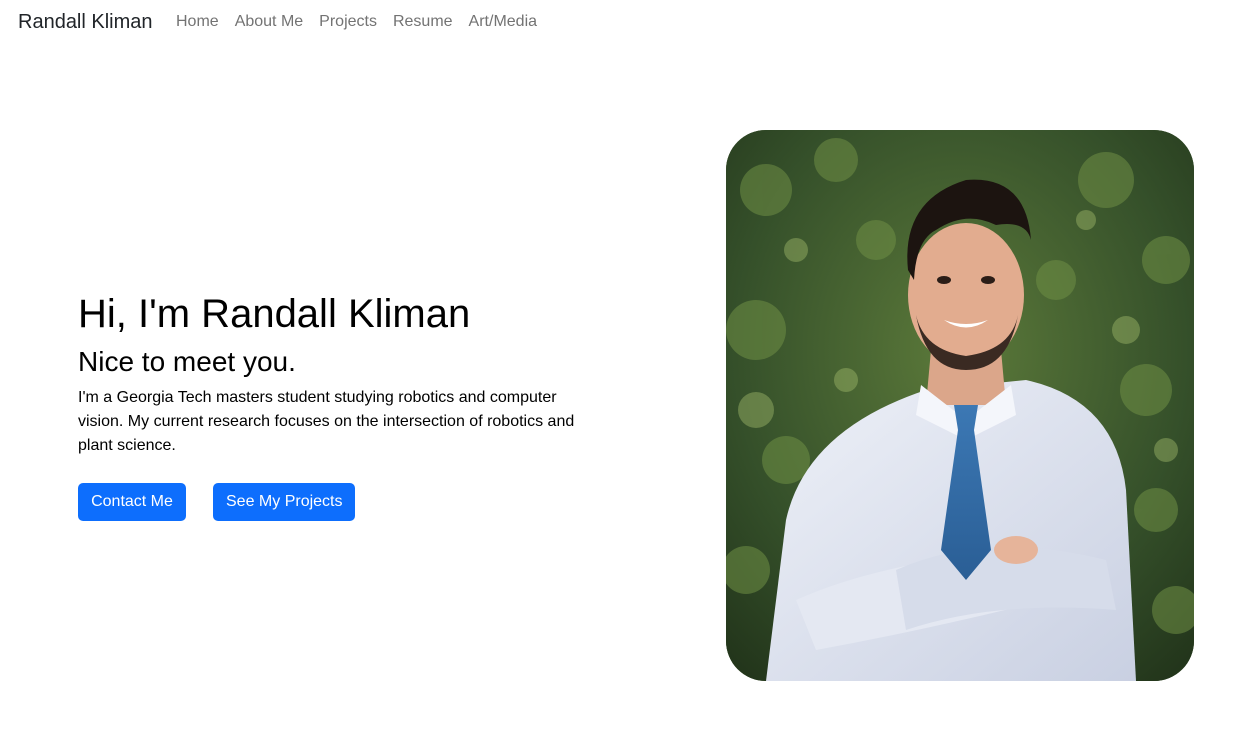 This screenshot has height=734, width=1238. I want to click on nav-link-about-me: About Me, so click(269, 22).